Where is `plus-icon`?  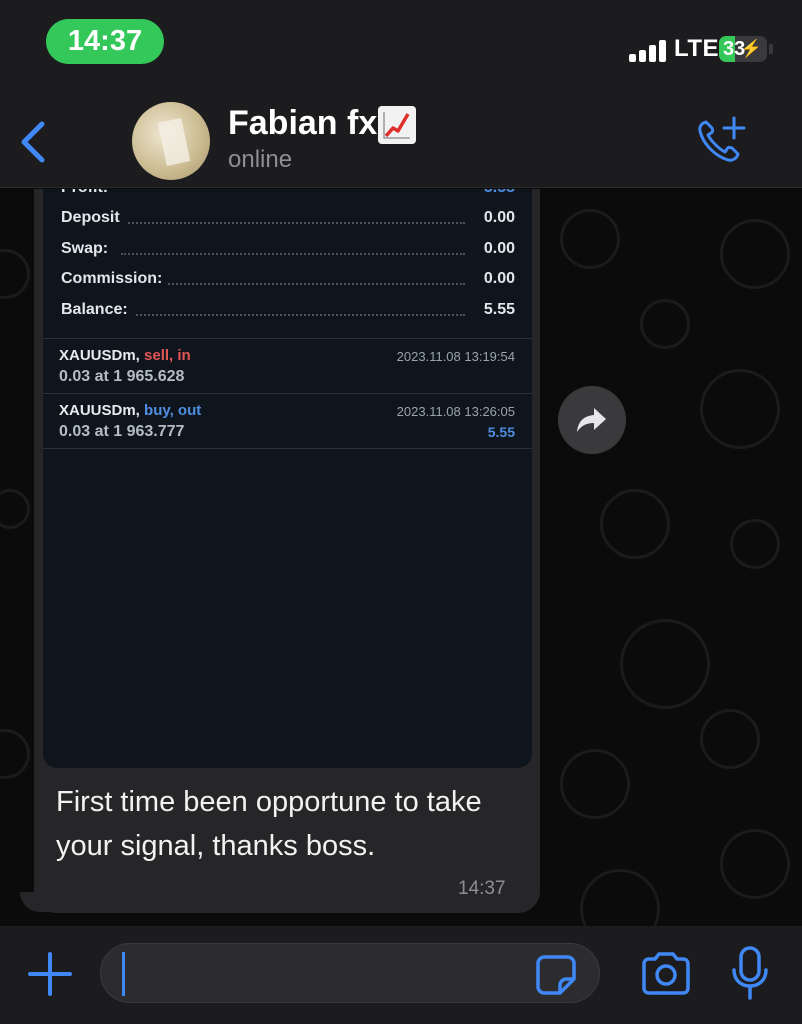
plus-icon is located at coordinates (50, 974).